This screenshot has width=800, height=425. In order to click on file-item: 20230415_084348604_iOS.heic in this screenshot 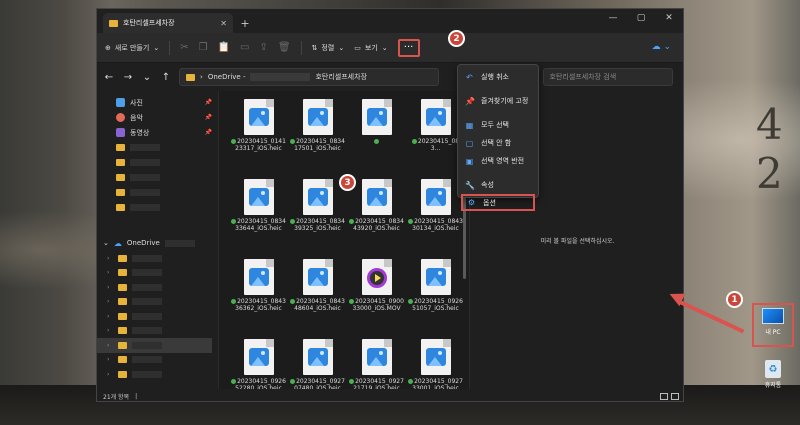, I will do `click(317, 294)`.